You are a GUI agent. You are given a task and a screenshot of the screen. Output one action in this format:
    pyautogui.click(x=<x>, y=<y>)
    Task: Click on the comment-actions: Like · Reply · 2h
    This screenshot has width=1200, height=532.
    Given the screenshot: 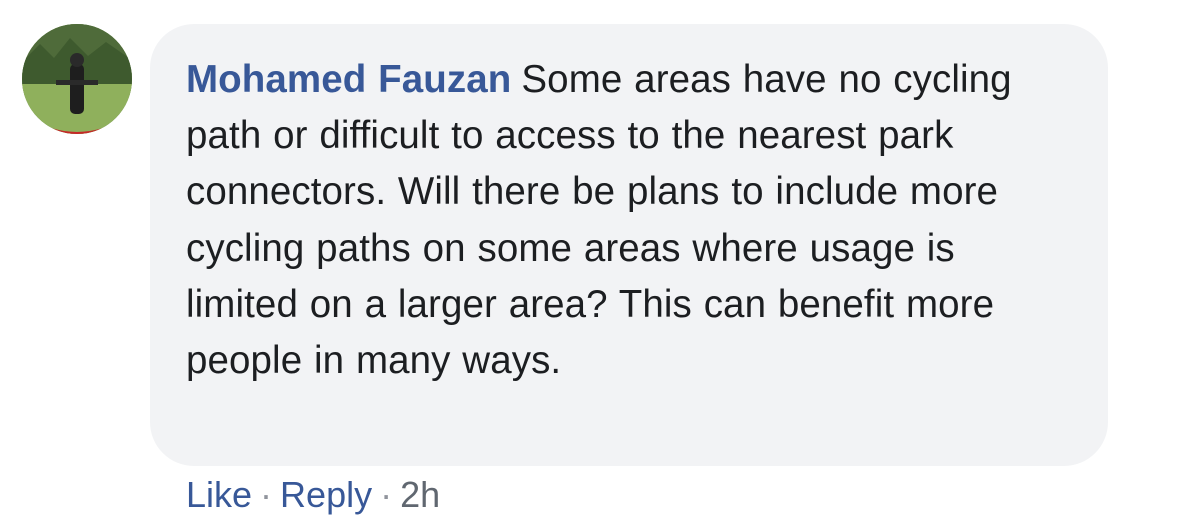 What is the action you would take?
    pyautogui.click(x=313, y=495)
    